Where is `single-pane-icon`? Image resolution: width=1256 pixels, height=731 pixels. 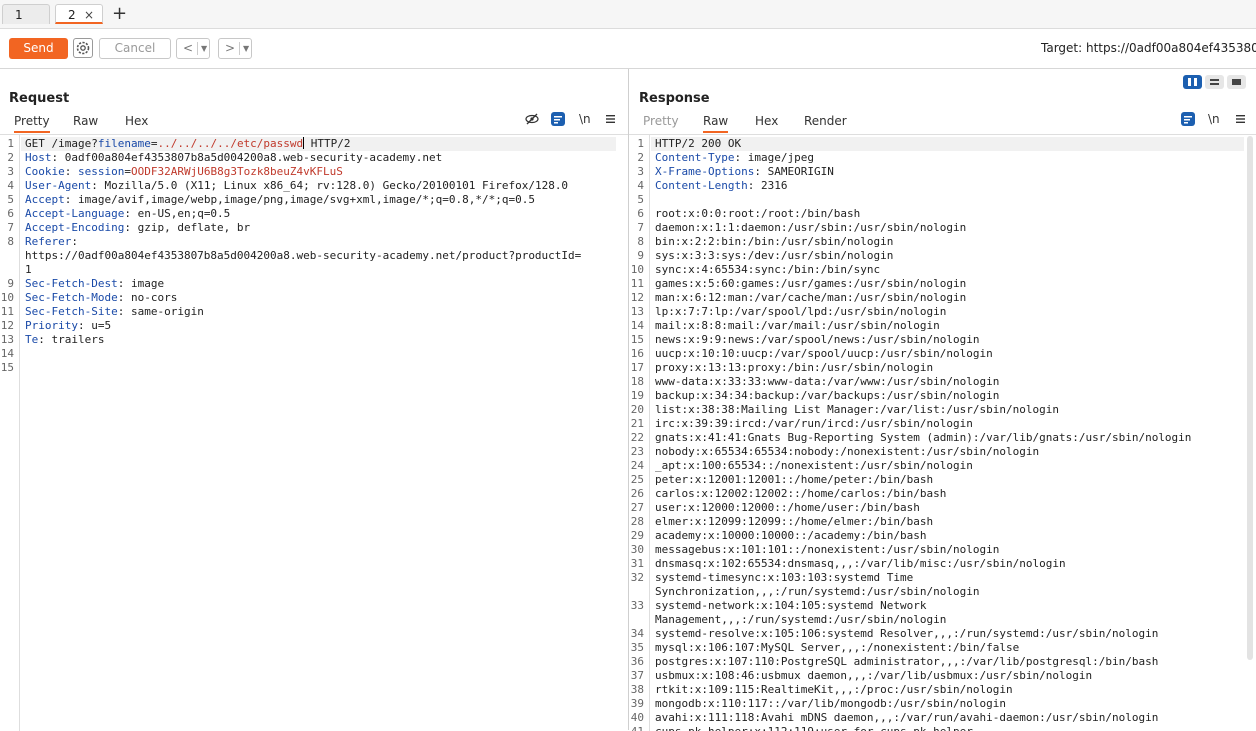 single-pane-icon is located at coordinates (1236, 82).